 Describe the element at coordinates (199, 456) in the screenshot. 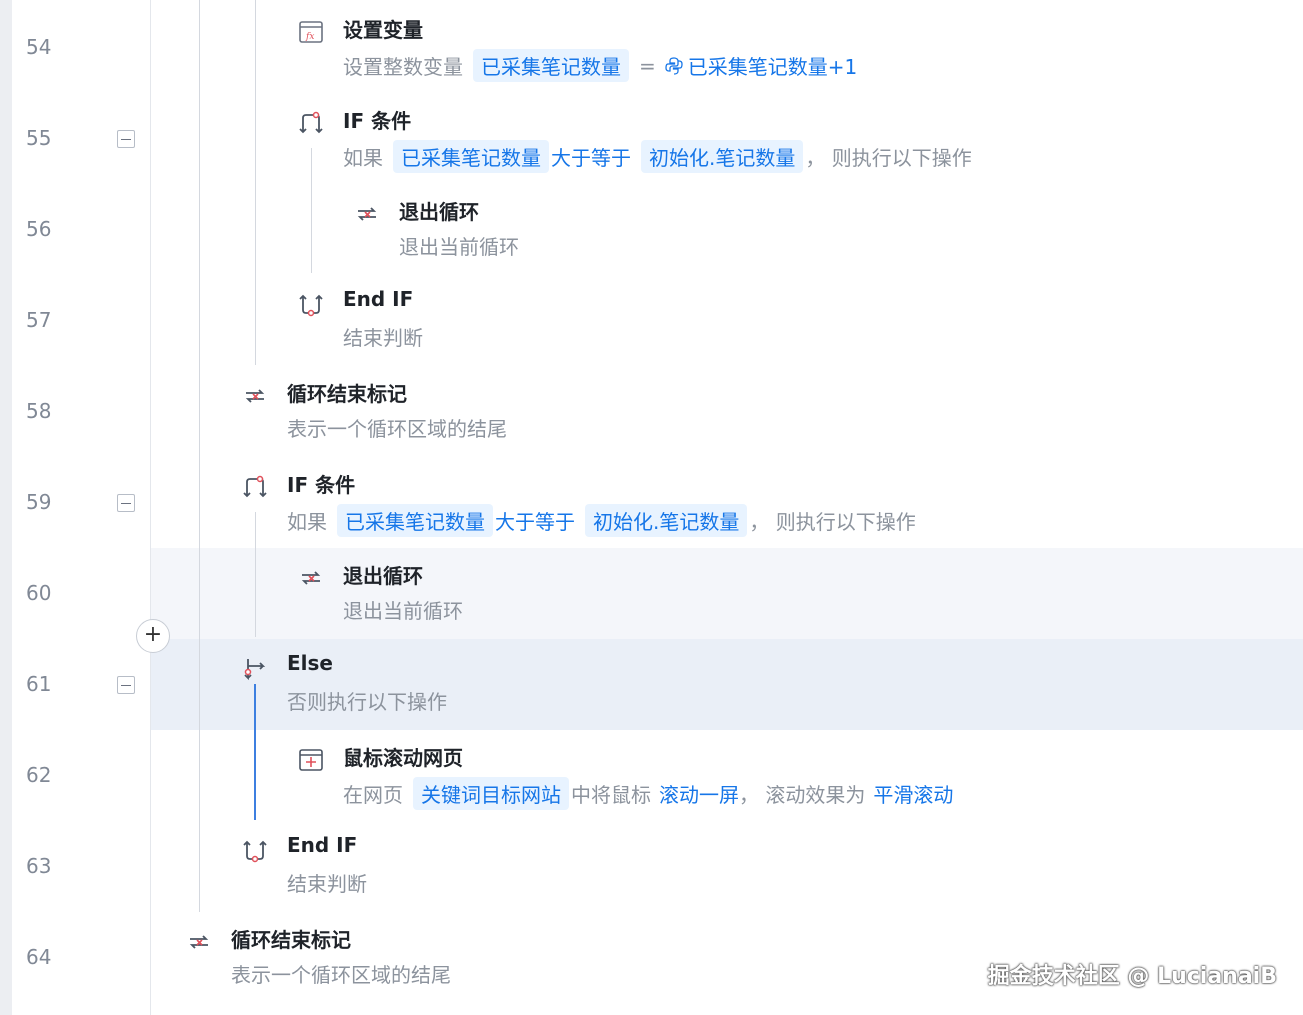

I see `outer-loop-guide-line` at that location.